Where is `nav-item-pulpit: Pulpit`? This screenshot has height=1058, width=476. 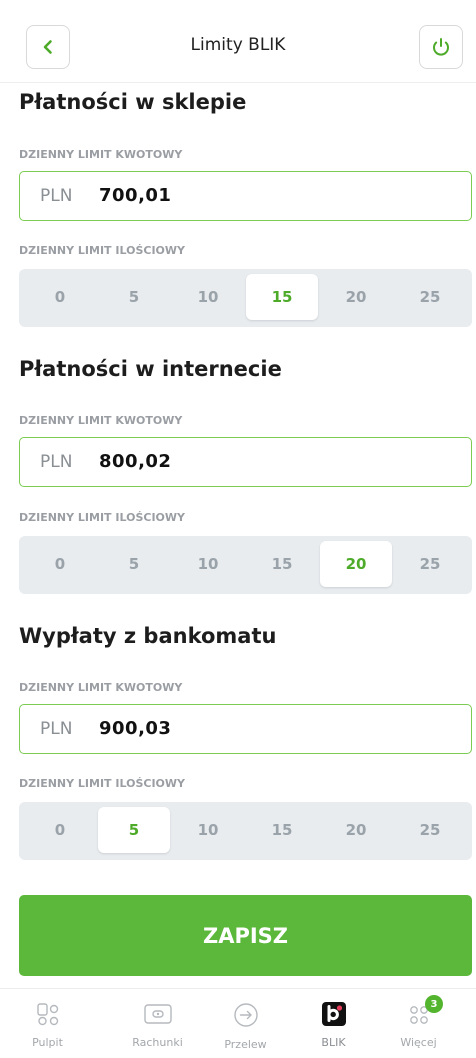 nav-item-pulpit: Pulpit is located at coordinates (47, 1023).